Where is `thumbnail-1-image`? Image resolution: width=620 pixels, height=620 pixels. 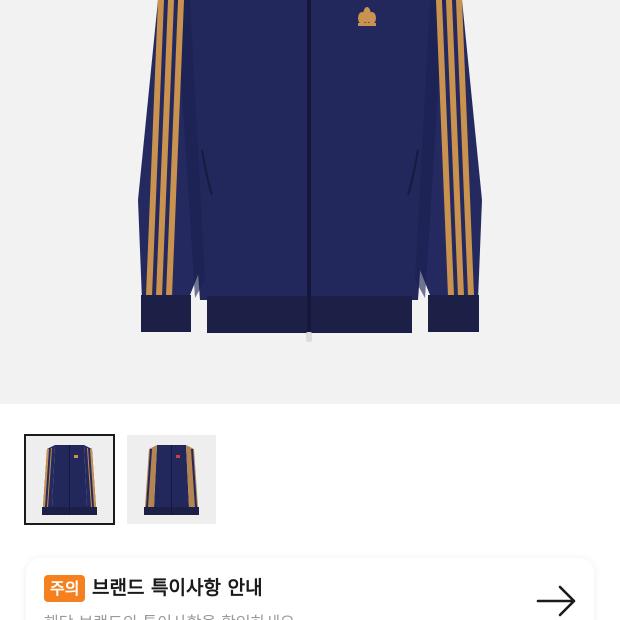 thumbnail-1-image is located at coordinates (69, 480).